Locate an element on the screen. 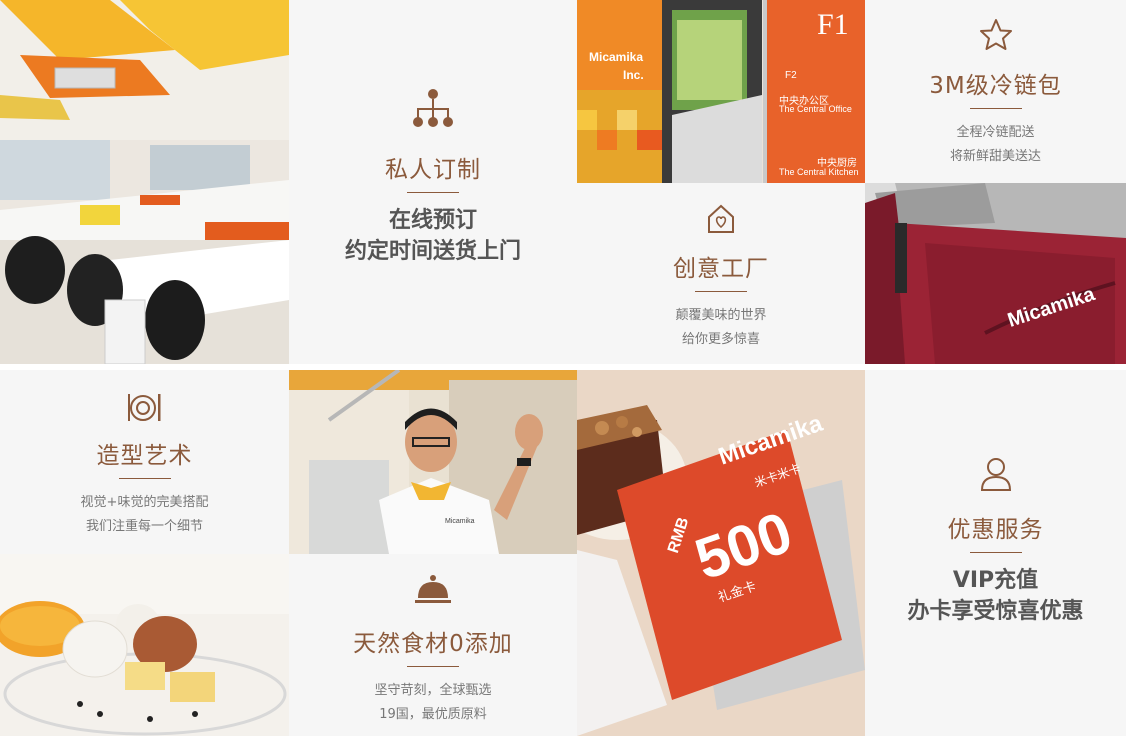 The width and height of the screenshot is (1126, 736). natural-ingredients-title: 天然食材0添加 is located at coordinates (433, 644).